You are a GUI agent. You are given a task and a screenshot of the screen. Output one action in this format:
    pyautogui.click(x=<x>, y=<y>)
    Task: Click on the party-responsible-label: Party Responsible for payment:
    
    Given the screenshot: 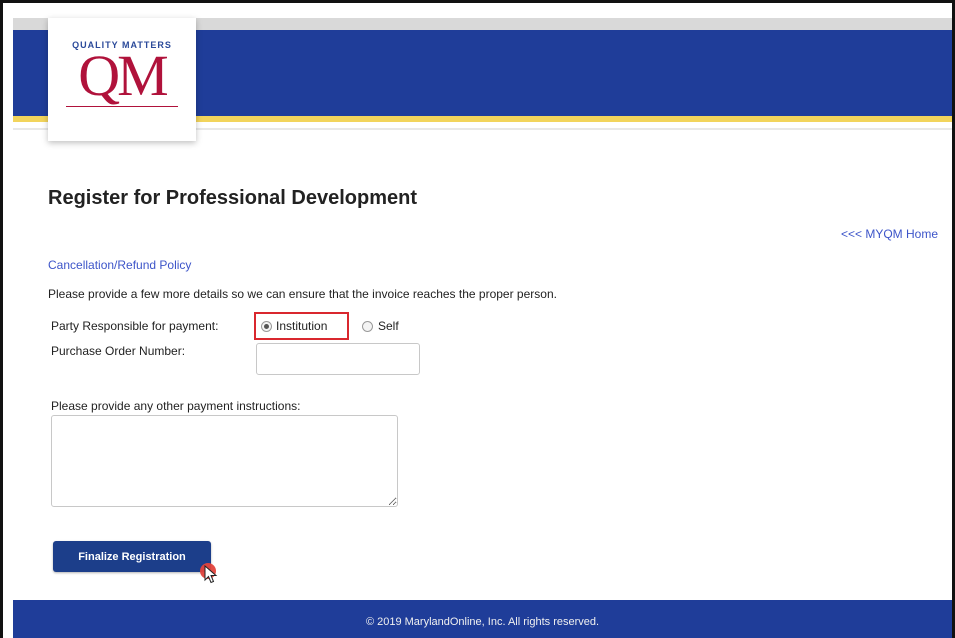 What is the action you would take?
    pyautogui.click(x=135, y=326)
    